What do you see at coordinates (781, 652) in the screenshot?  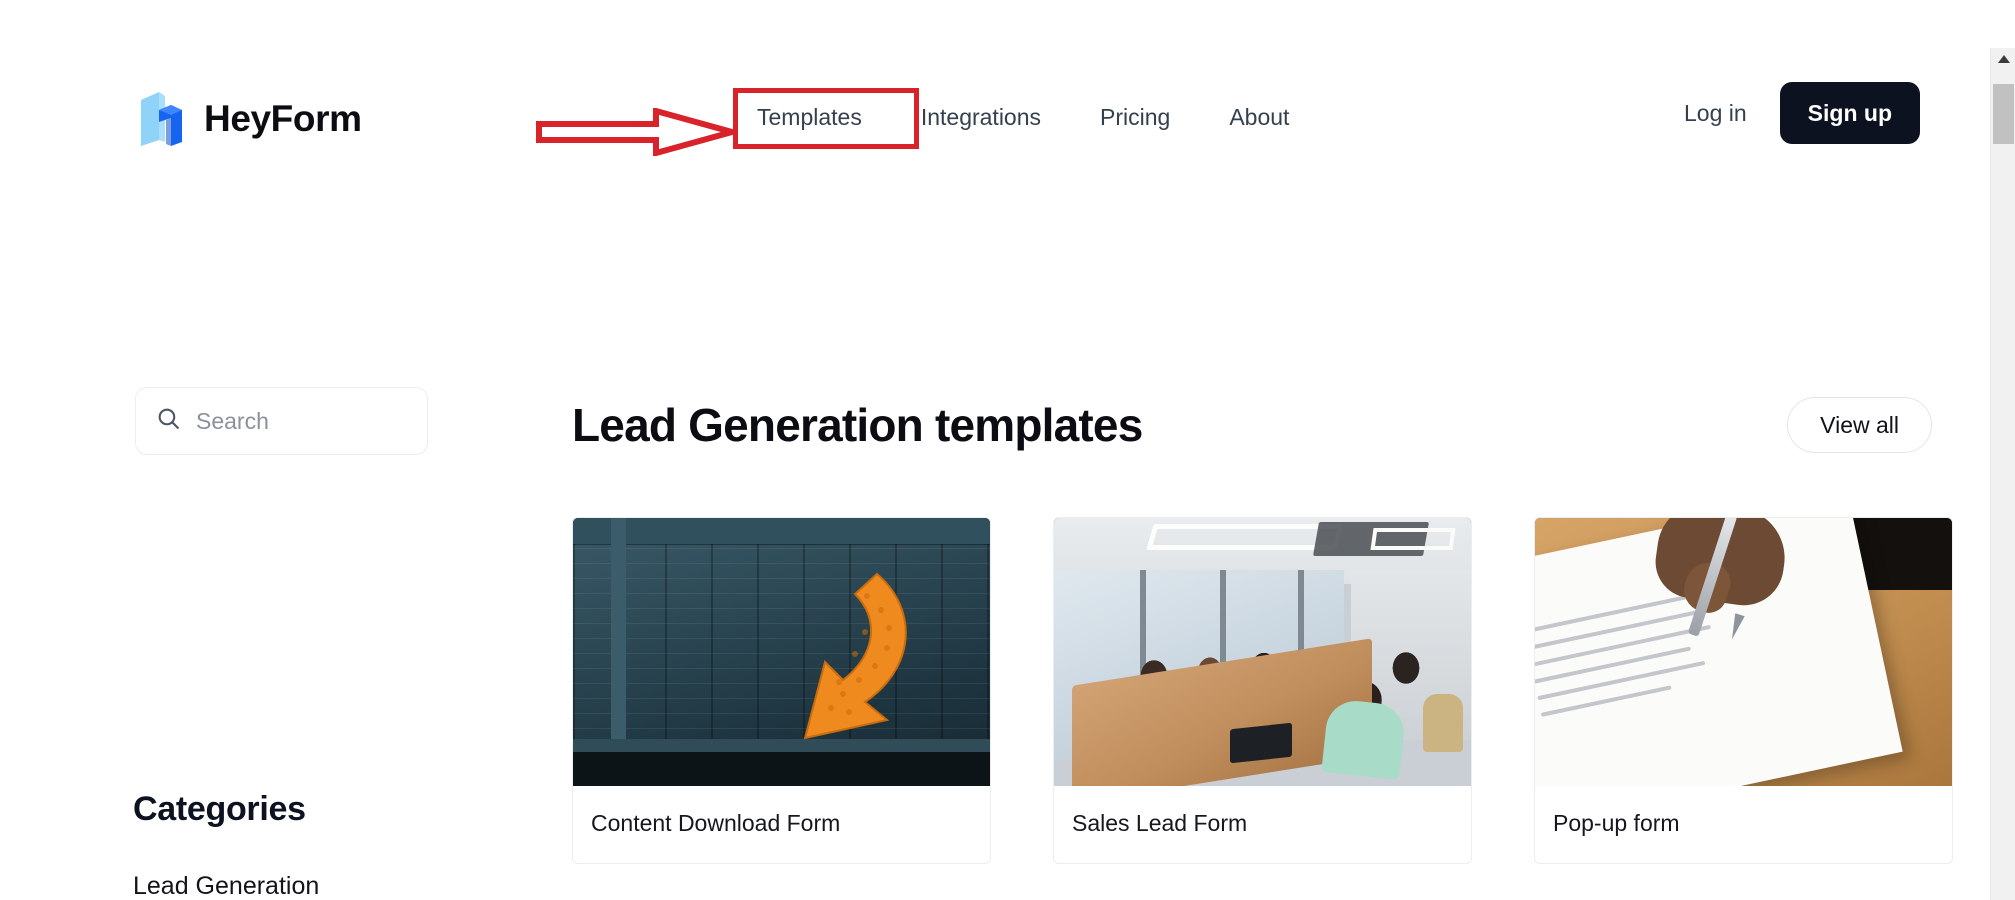 I see `template-thumbnail-brick-wall-orange-arrow` at bounding box center [781, 652].